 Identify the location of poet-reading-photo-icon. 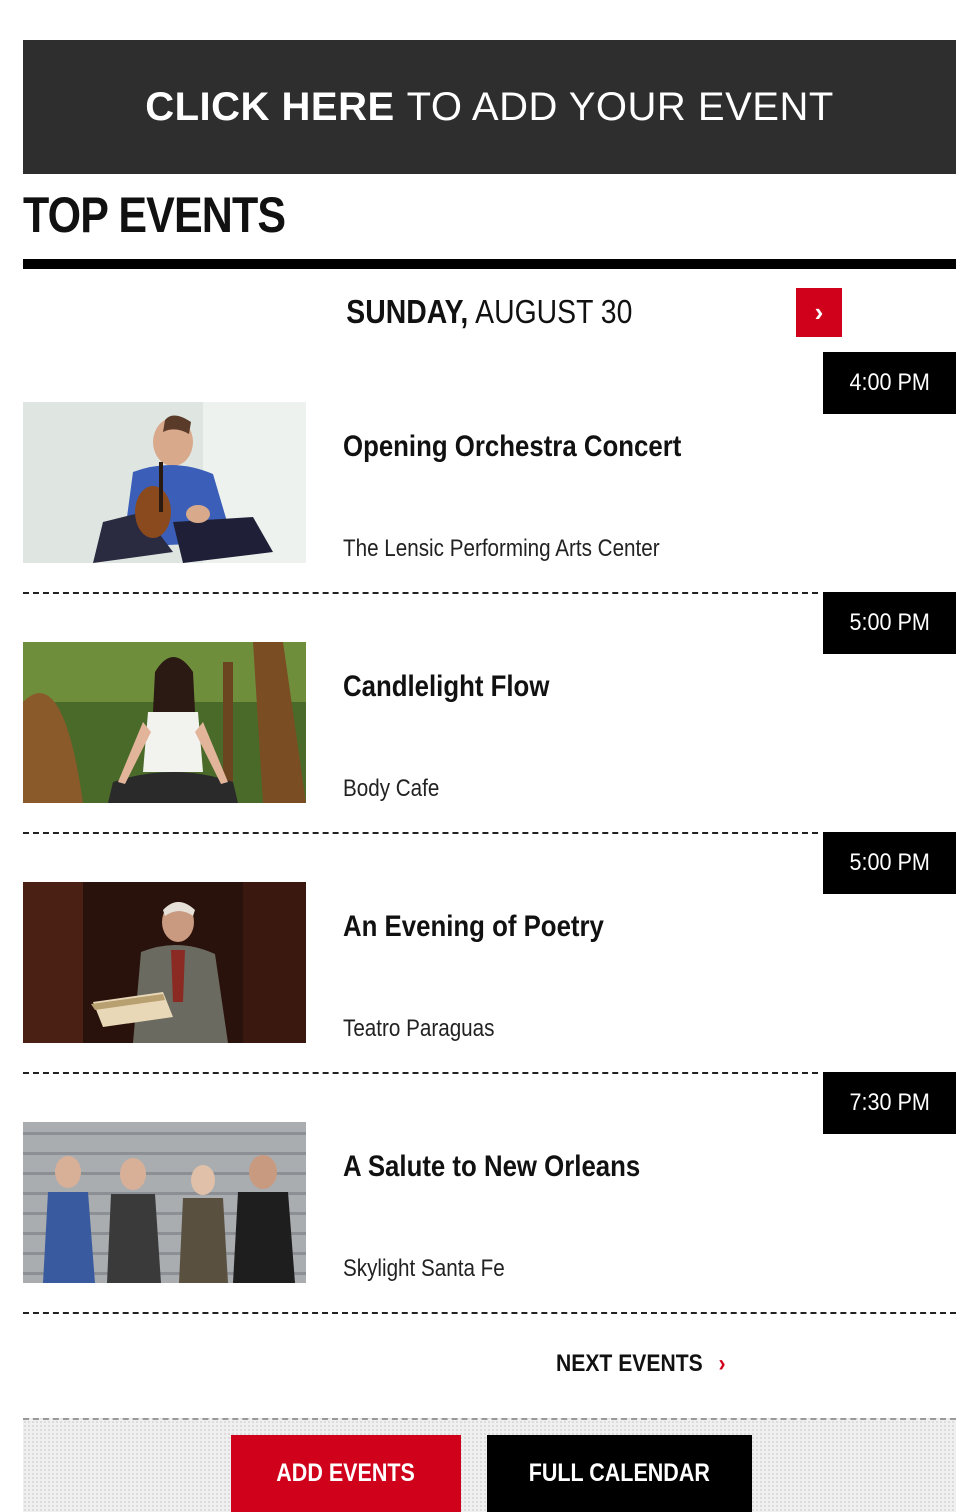
(164, 962).